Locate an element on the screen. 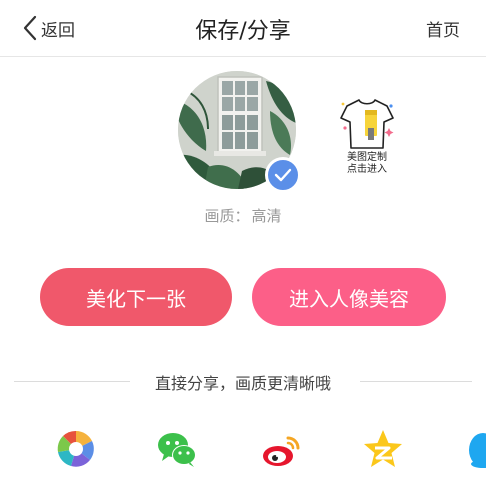 The image size is (486, 480). home-button: 首页 is located at coordinates (443, 28).